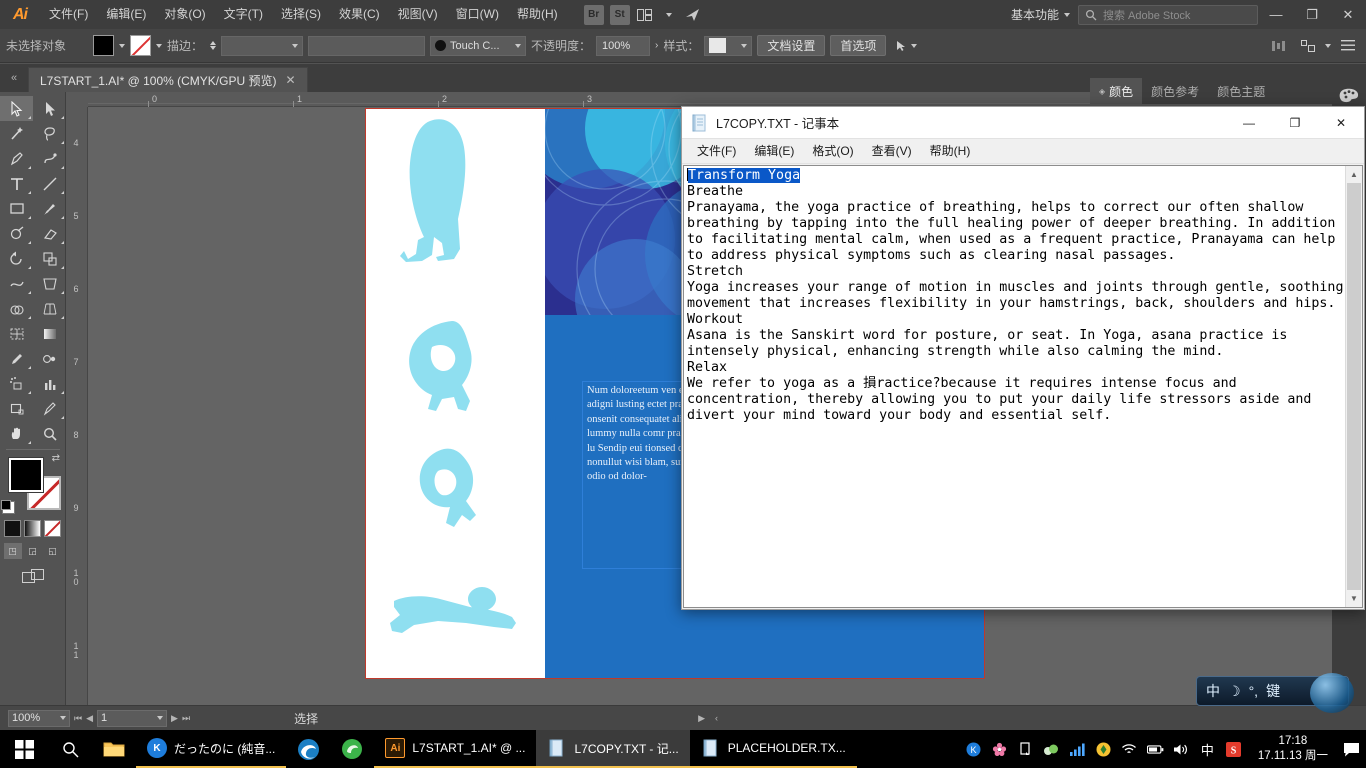  I want to click on windows-start-icon, so click(24, 749).